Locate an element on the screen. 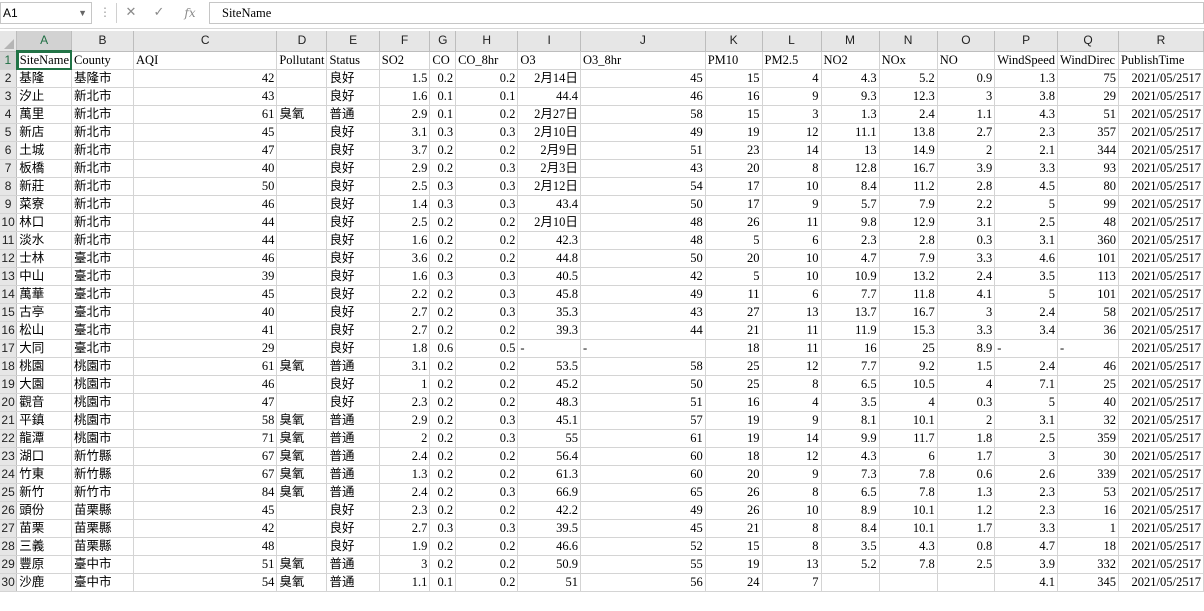  cell: 11.1 is located at coordinates (850, 132).